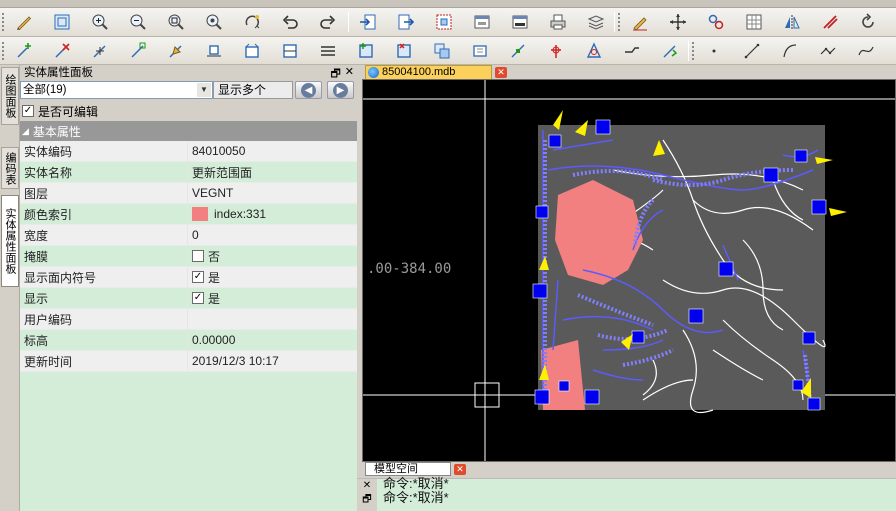  I want to click on command-window: ✕ 🗗 命令:*取消* 命令:*取消*, so click(626, 493).